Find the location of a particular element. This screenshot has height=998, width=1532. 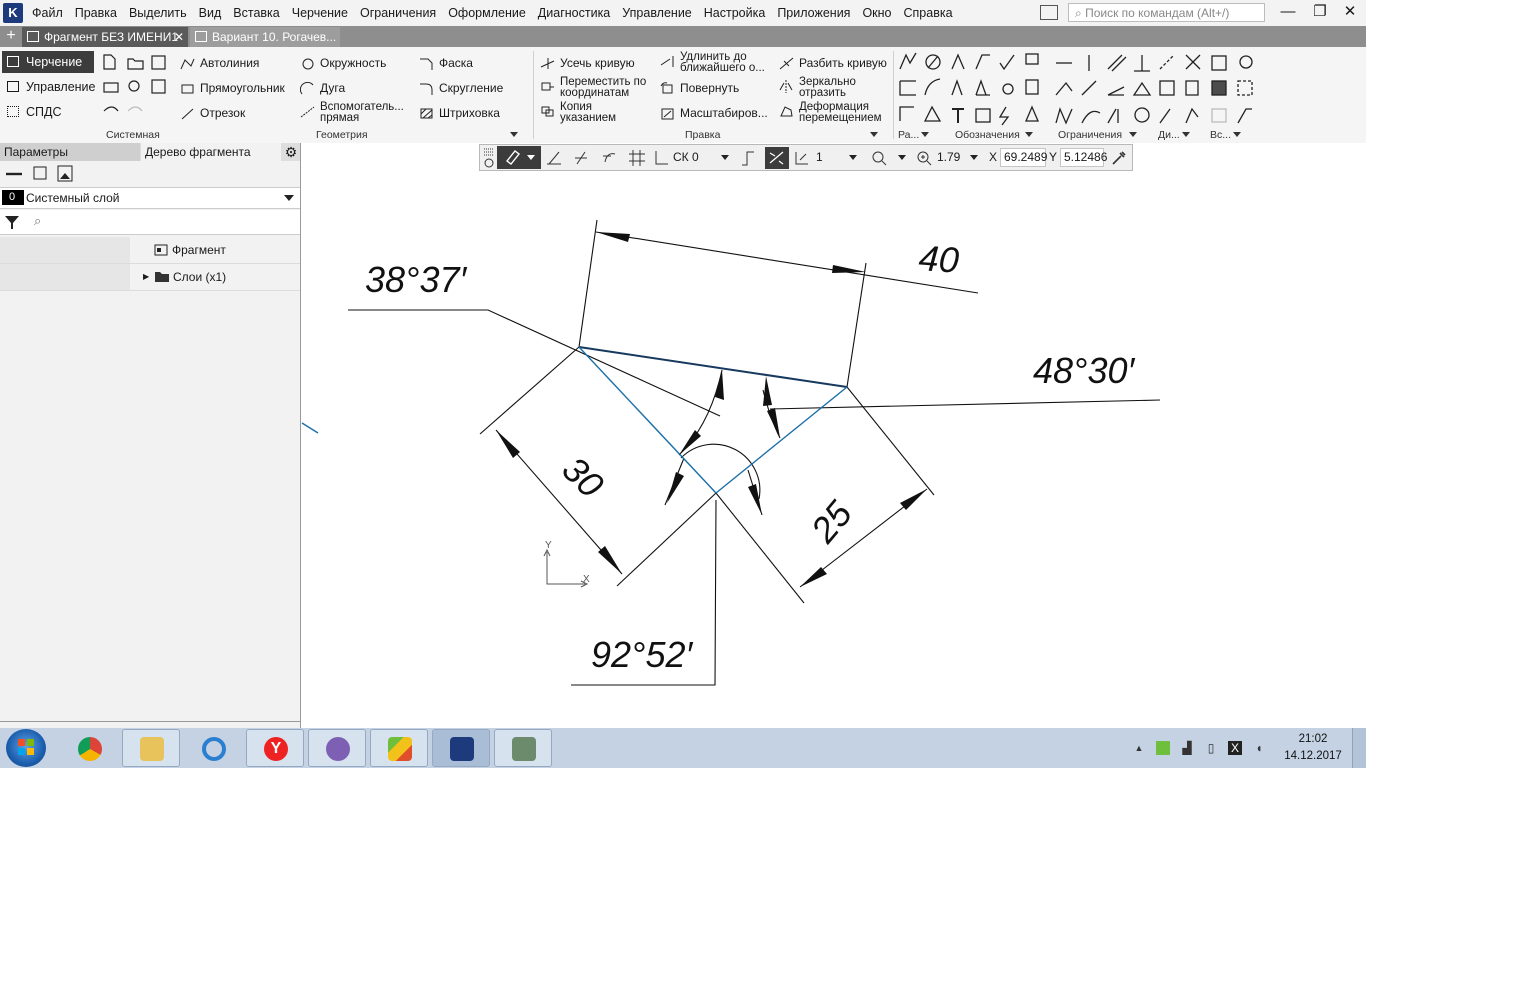

ortho-icon is located at coordinates (554, 158).